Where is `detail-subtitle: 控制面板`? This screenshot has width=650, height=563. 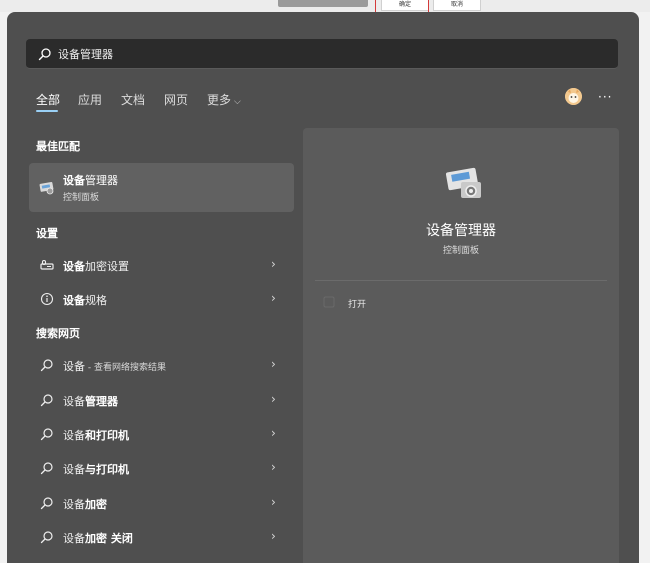
detail-subtitle: 控制面板 is located at coordinates (460, 251).